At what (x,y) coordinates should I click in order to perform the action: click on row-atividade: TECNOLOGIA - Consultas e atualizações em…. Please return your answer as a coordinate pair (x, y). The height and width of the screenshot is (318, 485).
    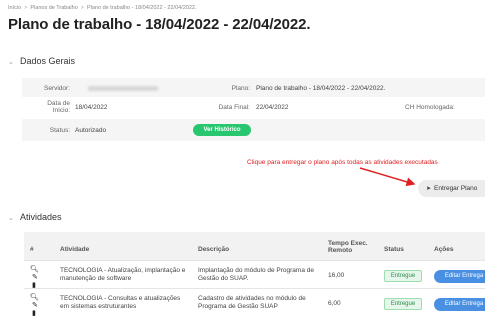
    Looking at the image, I should click on (120, 302).